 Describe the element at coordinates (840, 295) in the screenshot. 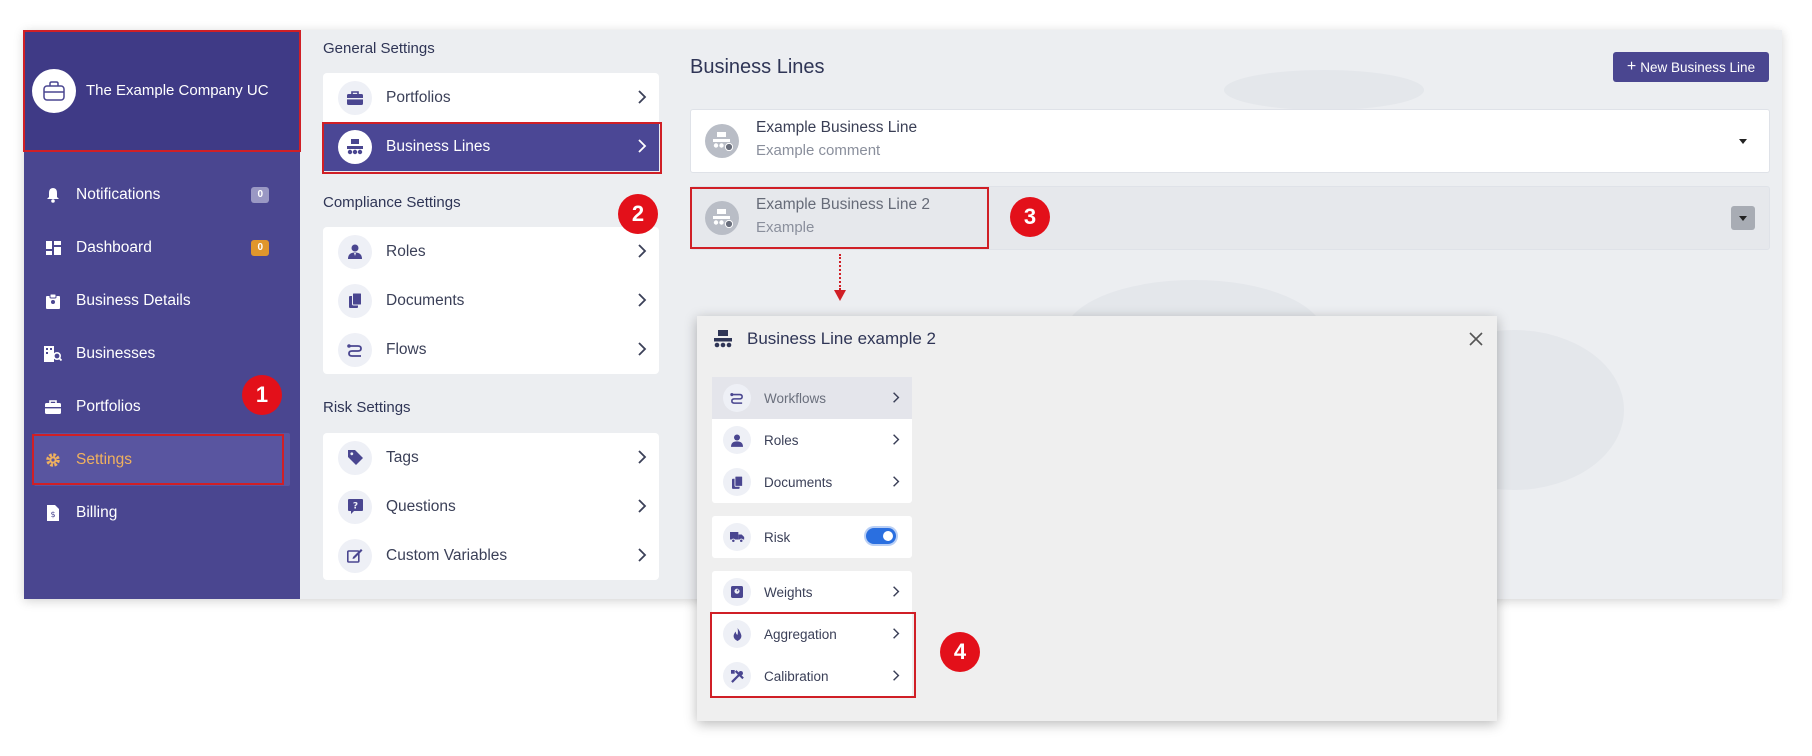

I see `annotation-arrow-head` at that location.